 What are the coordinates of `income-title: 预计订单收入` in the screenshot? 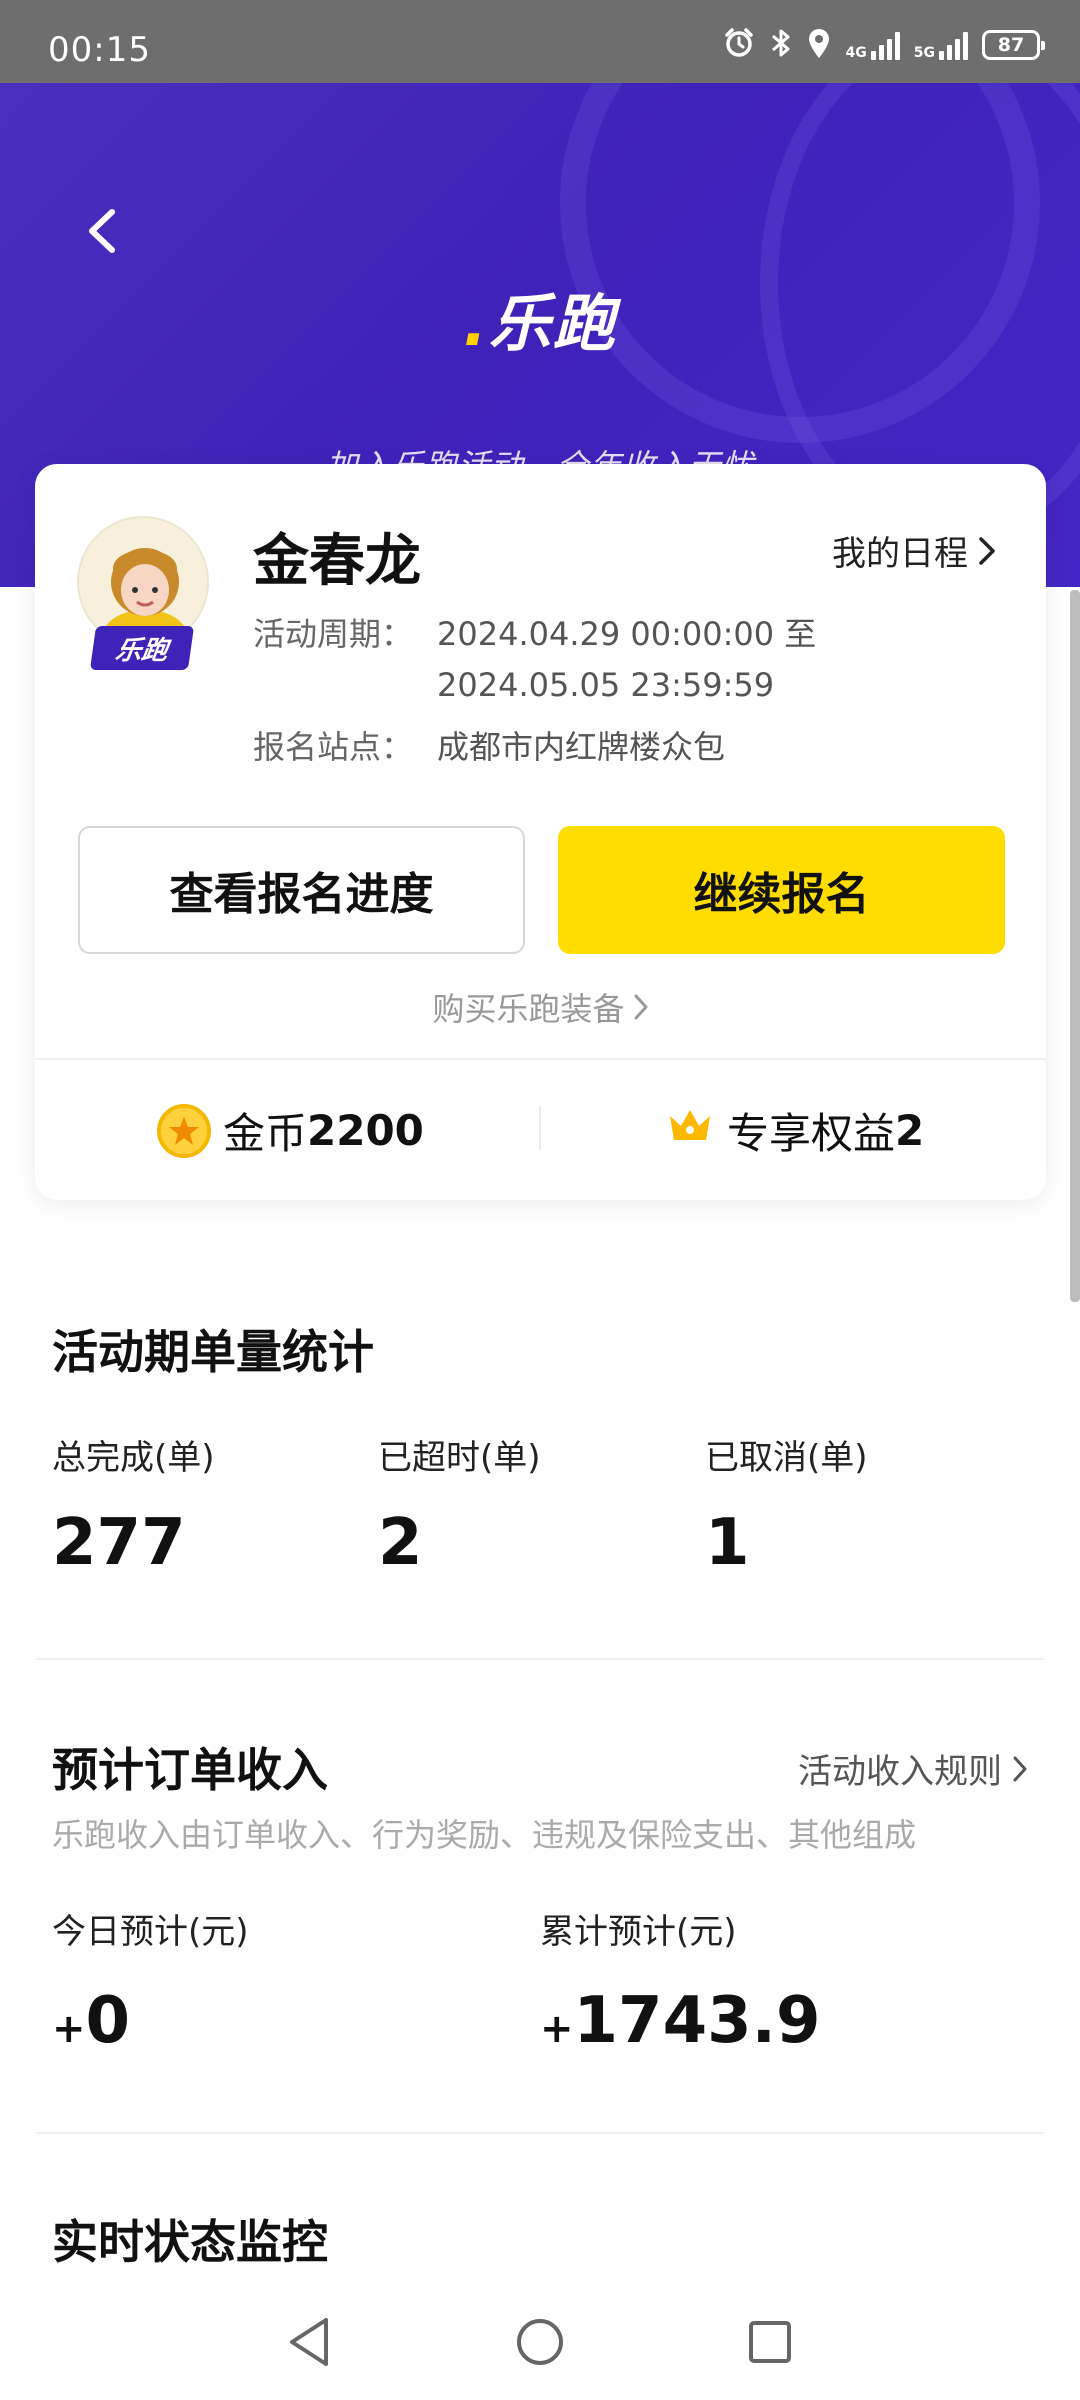 It's located at (186, 1766).